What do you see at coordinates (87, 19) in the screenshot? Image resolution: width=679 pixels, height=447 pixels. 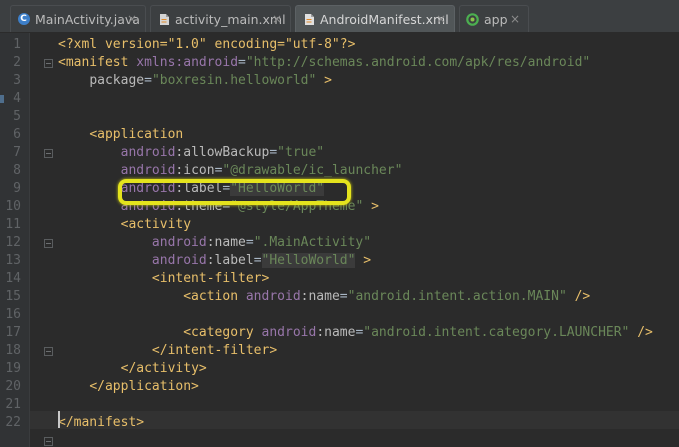 I see `tab-label: MainActivity.java` at bounding box center [87, 19].